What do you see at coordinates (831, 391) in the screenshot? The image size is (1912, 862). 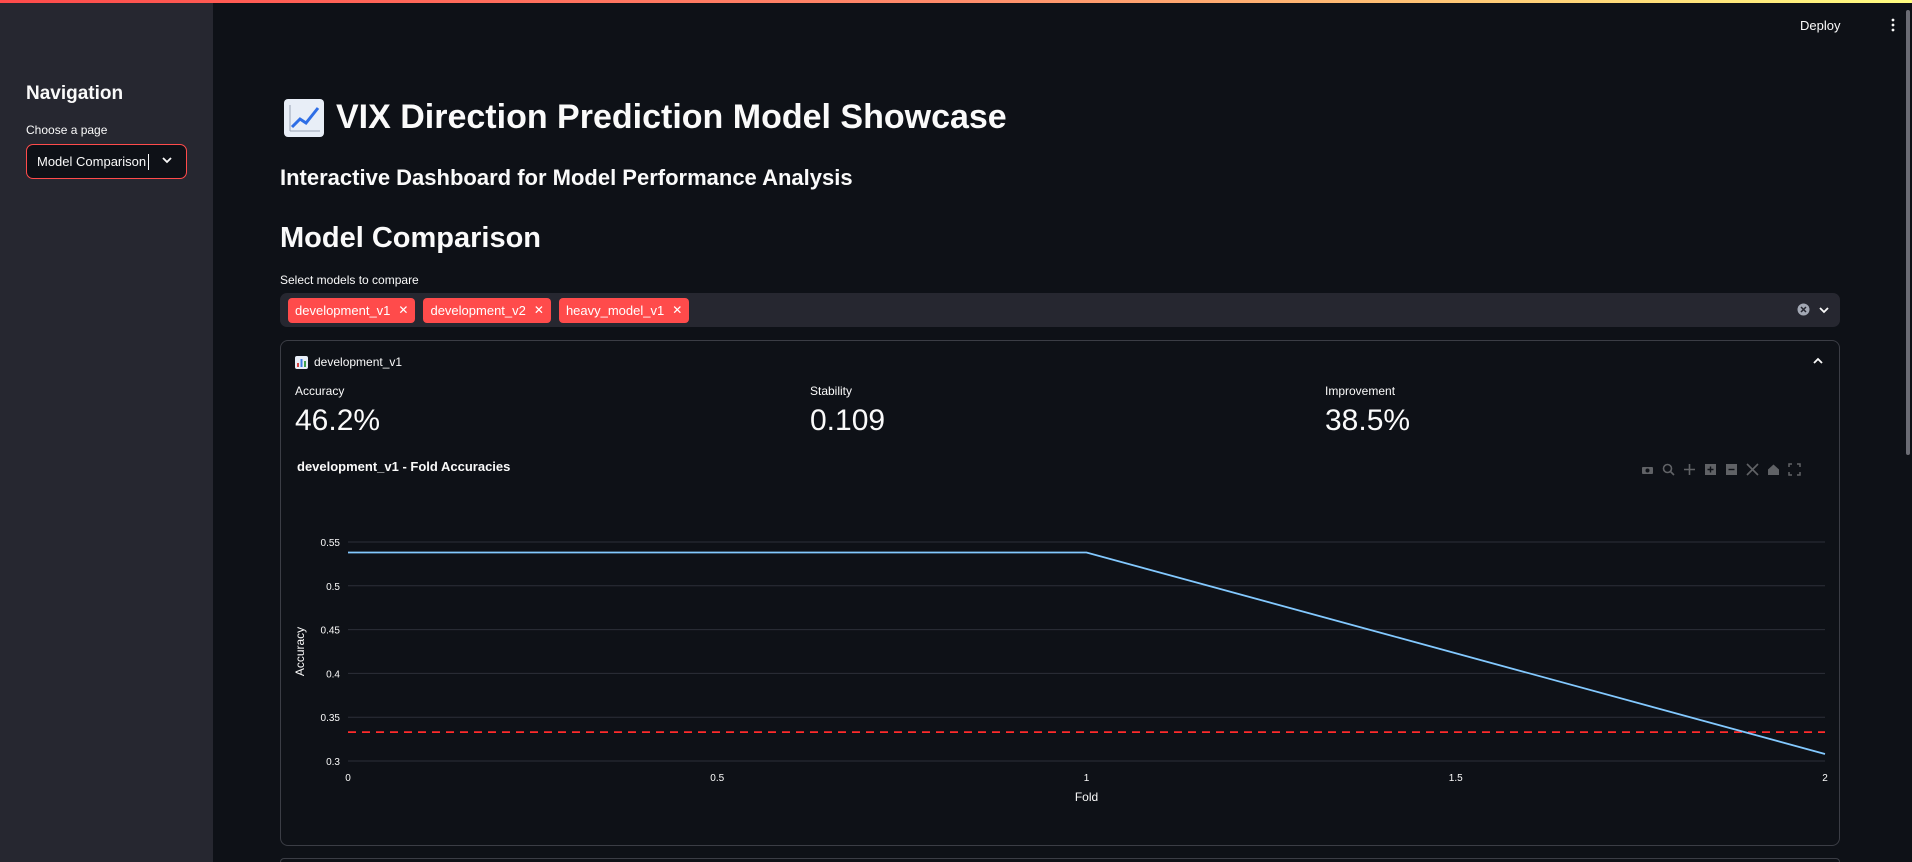 I see `metric-label: Stability` at bounding box center [831, 391].